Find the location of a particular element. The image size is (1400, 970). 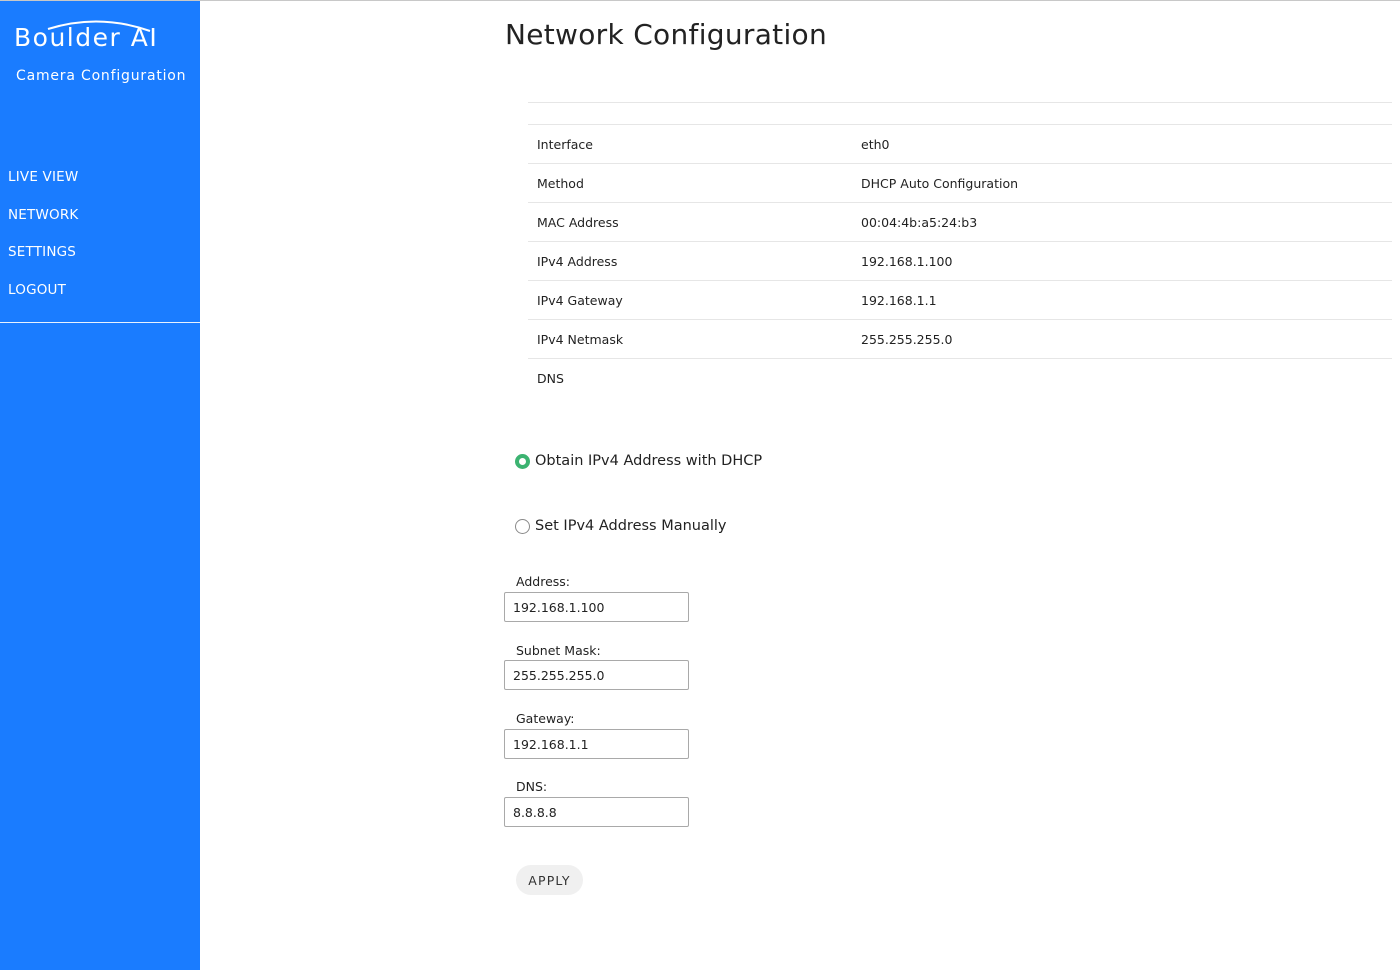

info-value: 00:04:4b:a5:24:b3 is located at coordinates (1122, 222).